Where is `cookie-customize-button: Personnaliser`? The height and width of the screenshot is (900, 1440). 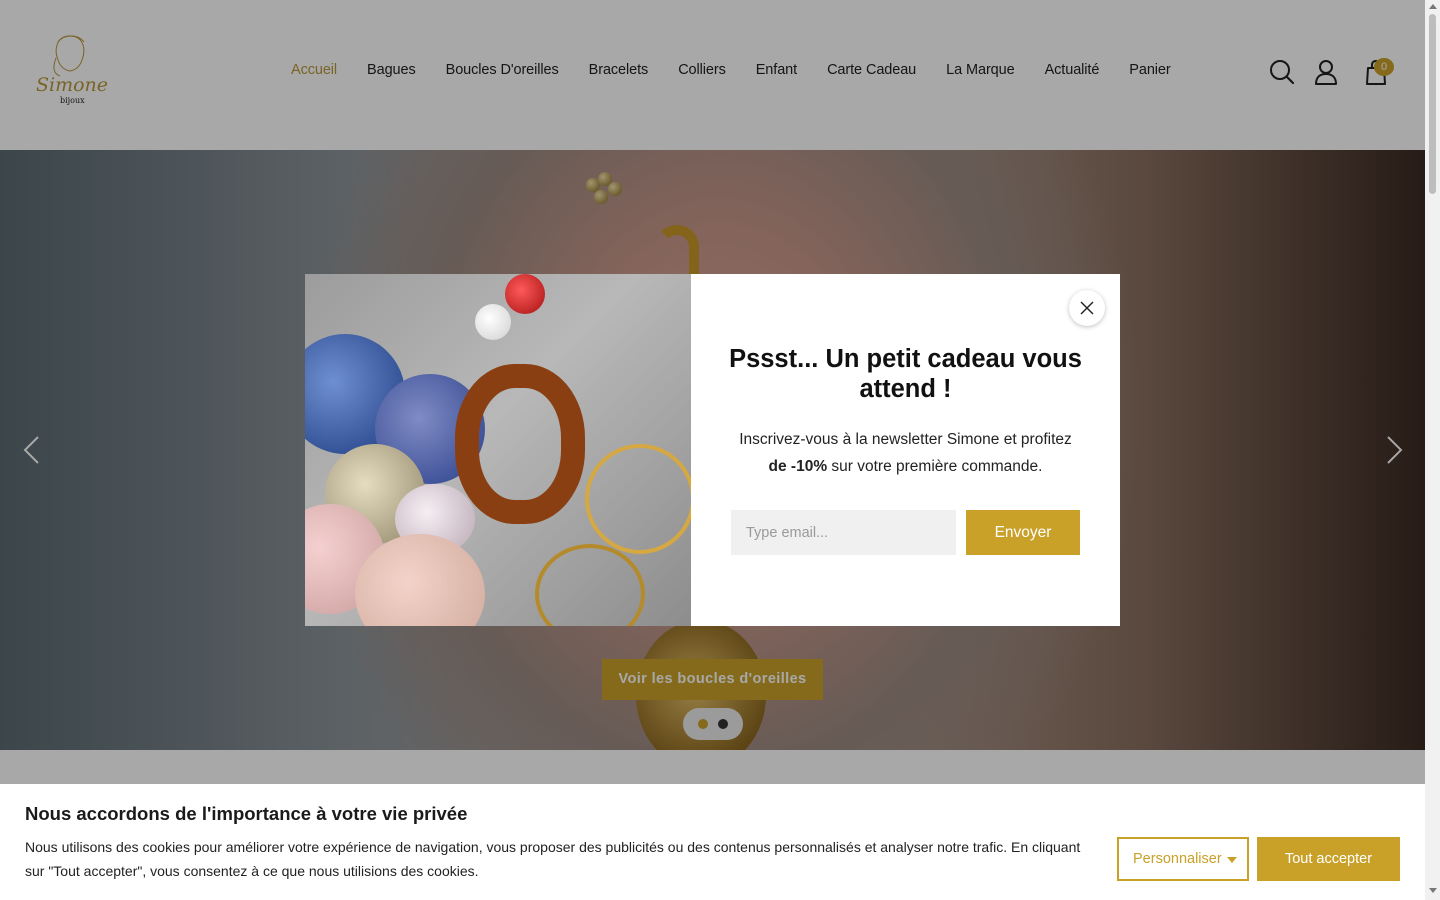 cookie-customize-button: Personnaliser is located at coordinates (1183, 859).